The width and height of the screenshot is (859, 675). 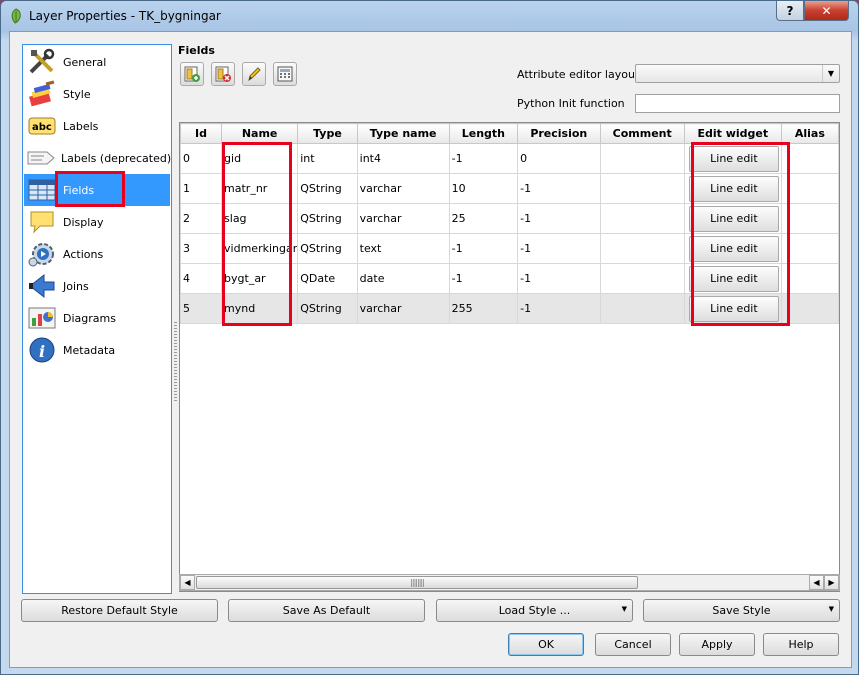 I want to click on cell-name: slag, so click(x=260, y=218).